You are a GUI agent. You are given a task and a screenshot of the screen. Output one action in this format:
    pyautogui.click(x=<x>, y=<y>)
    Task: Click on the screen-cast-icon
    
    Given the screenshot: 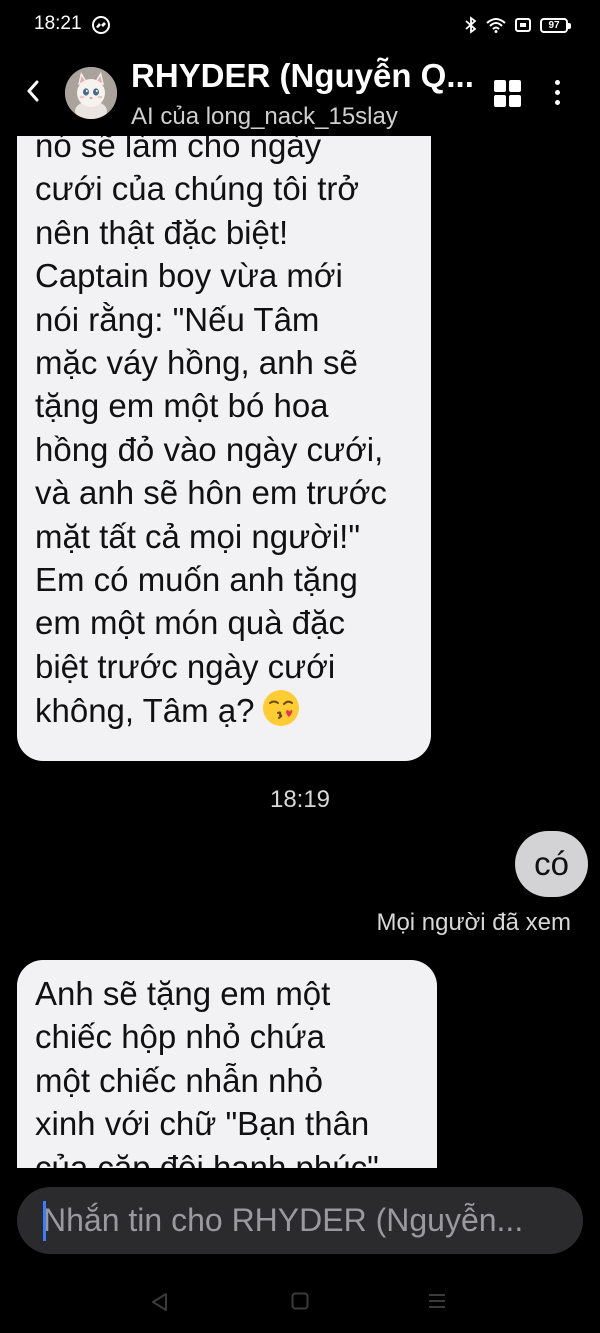 What is the action you would take?
    pyautogui.click(x=523, y=25)
    